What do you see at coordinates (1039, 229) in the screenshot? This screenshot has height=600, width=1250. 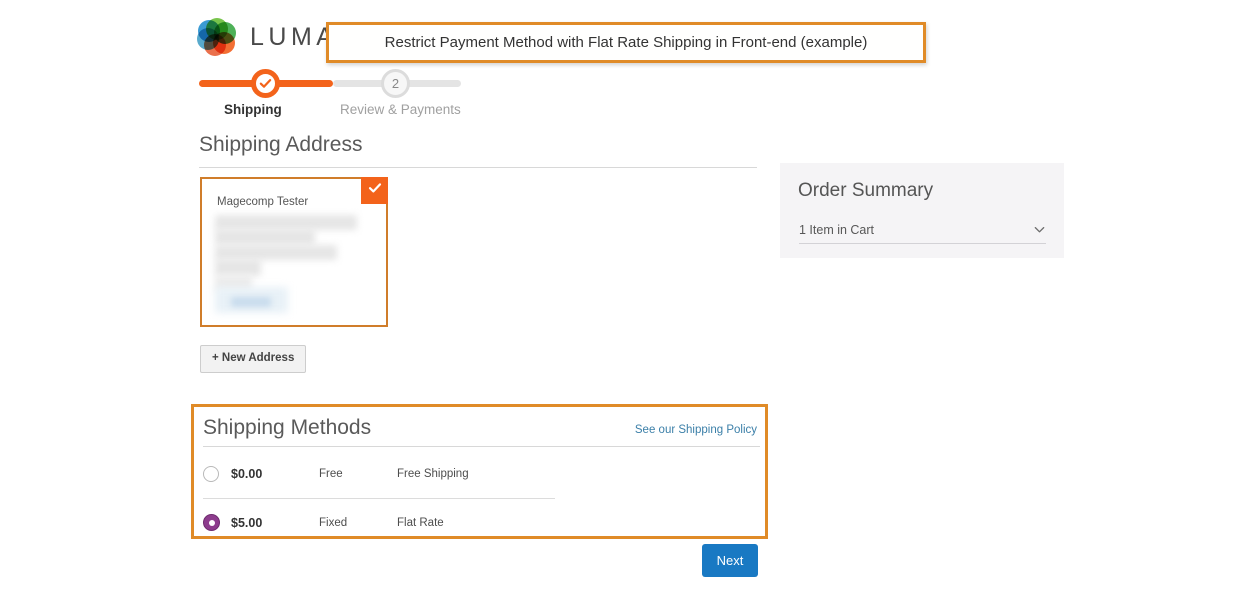 I see `chevron-down-icon` at bounding box center [1039, 229].